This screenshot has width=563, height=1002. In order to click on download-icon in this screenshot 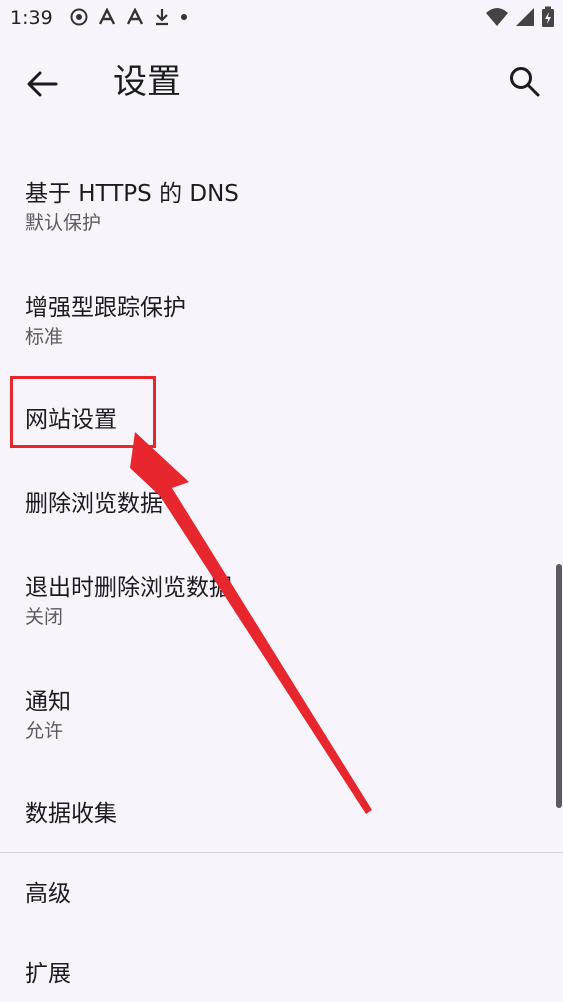, I will do `click(162, 17)`.